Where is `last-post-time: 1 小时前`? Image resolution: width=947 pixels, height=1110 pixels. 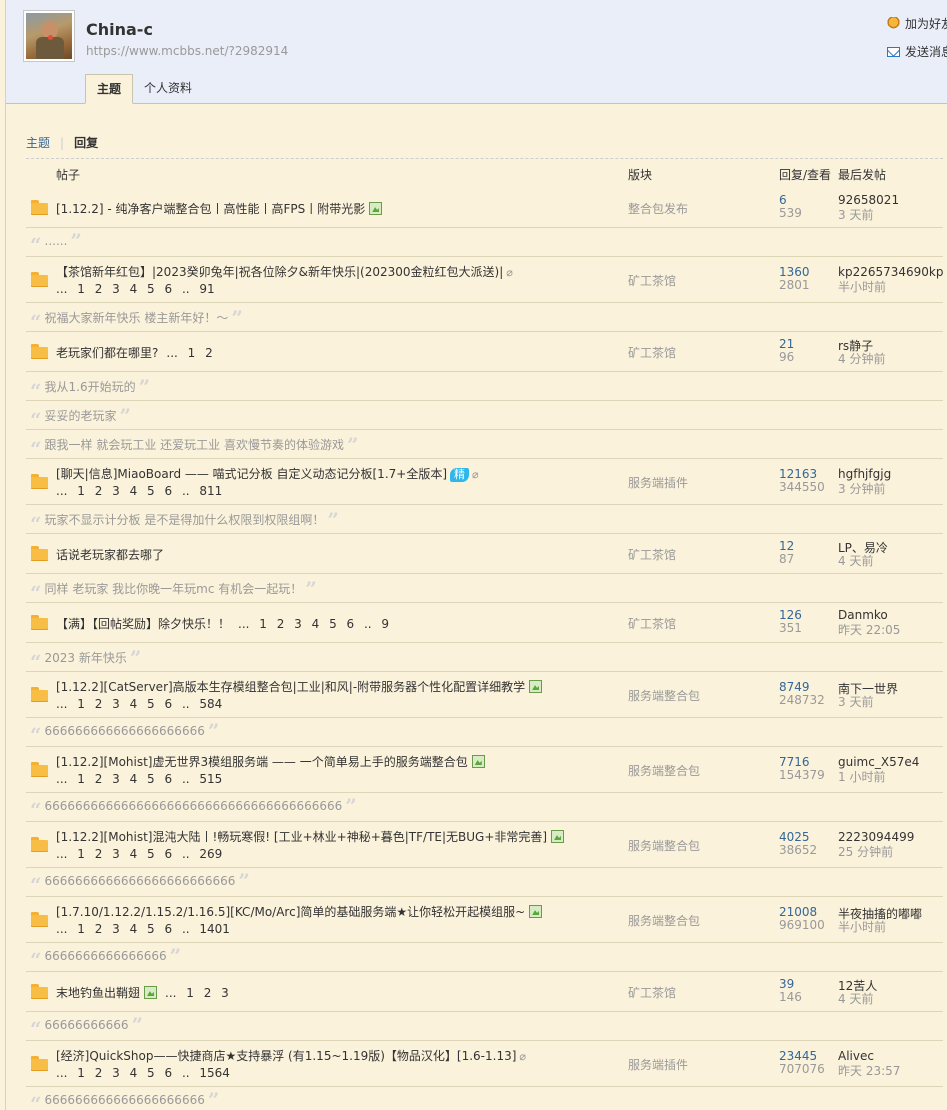
last-post-time: 1 小时前 is located at coordinates (861, 776).